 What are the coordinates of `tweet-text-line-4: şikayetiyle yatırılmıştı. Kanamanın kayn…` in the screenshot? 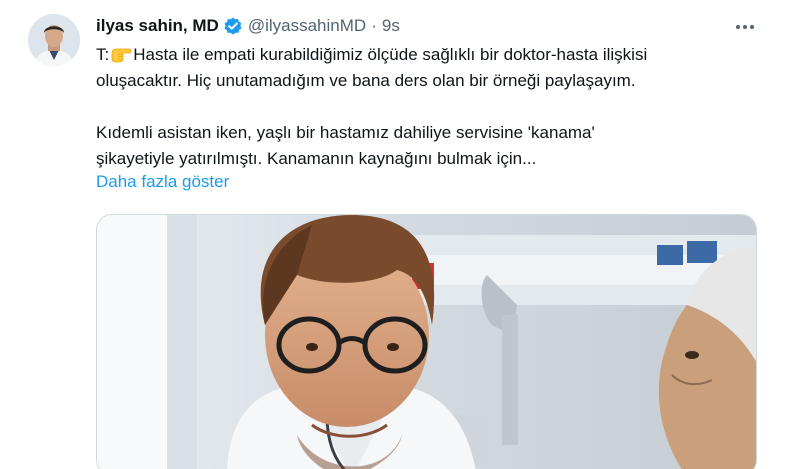 It's located at (316, 158).